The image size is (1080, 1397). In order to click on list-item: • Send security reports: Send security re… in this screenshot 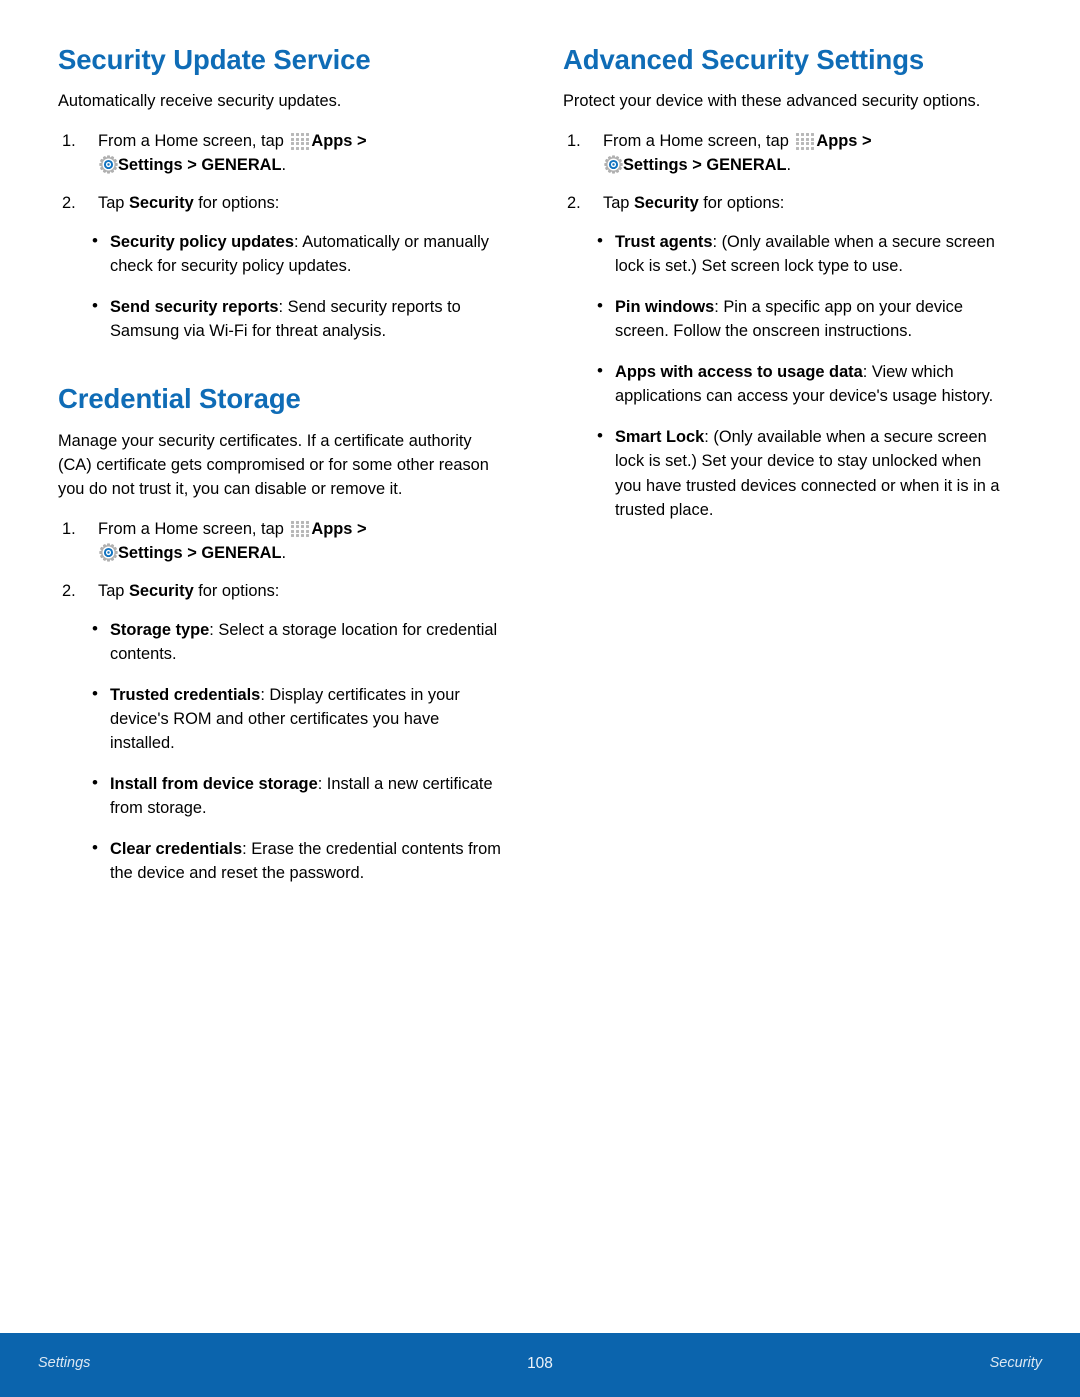, I will do `click(281, 319)`.